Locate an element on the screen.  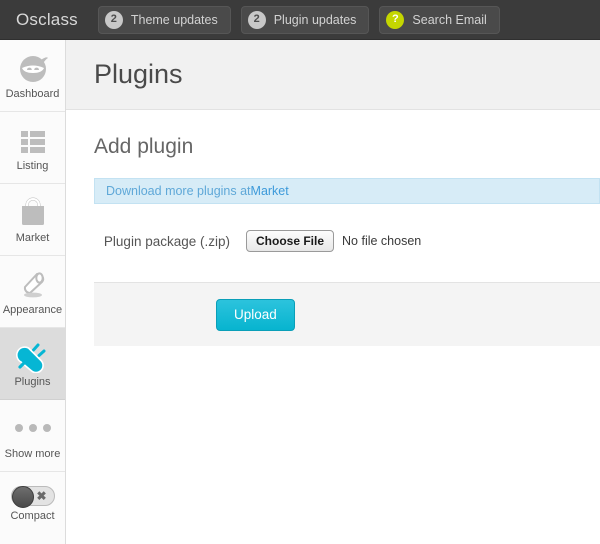
sidebar-item-label: Listing is located at coordinates (32, 166).